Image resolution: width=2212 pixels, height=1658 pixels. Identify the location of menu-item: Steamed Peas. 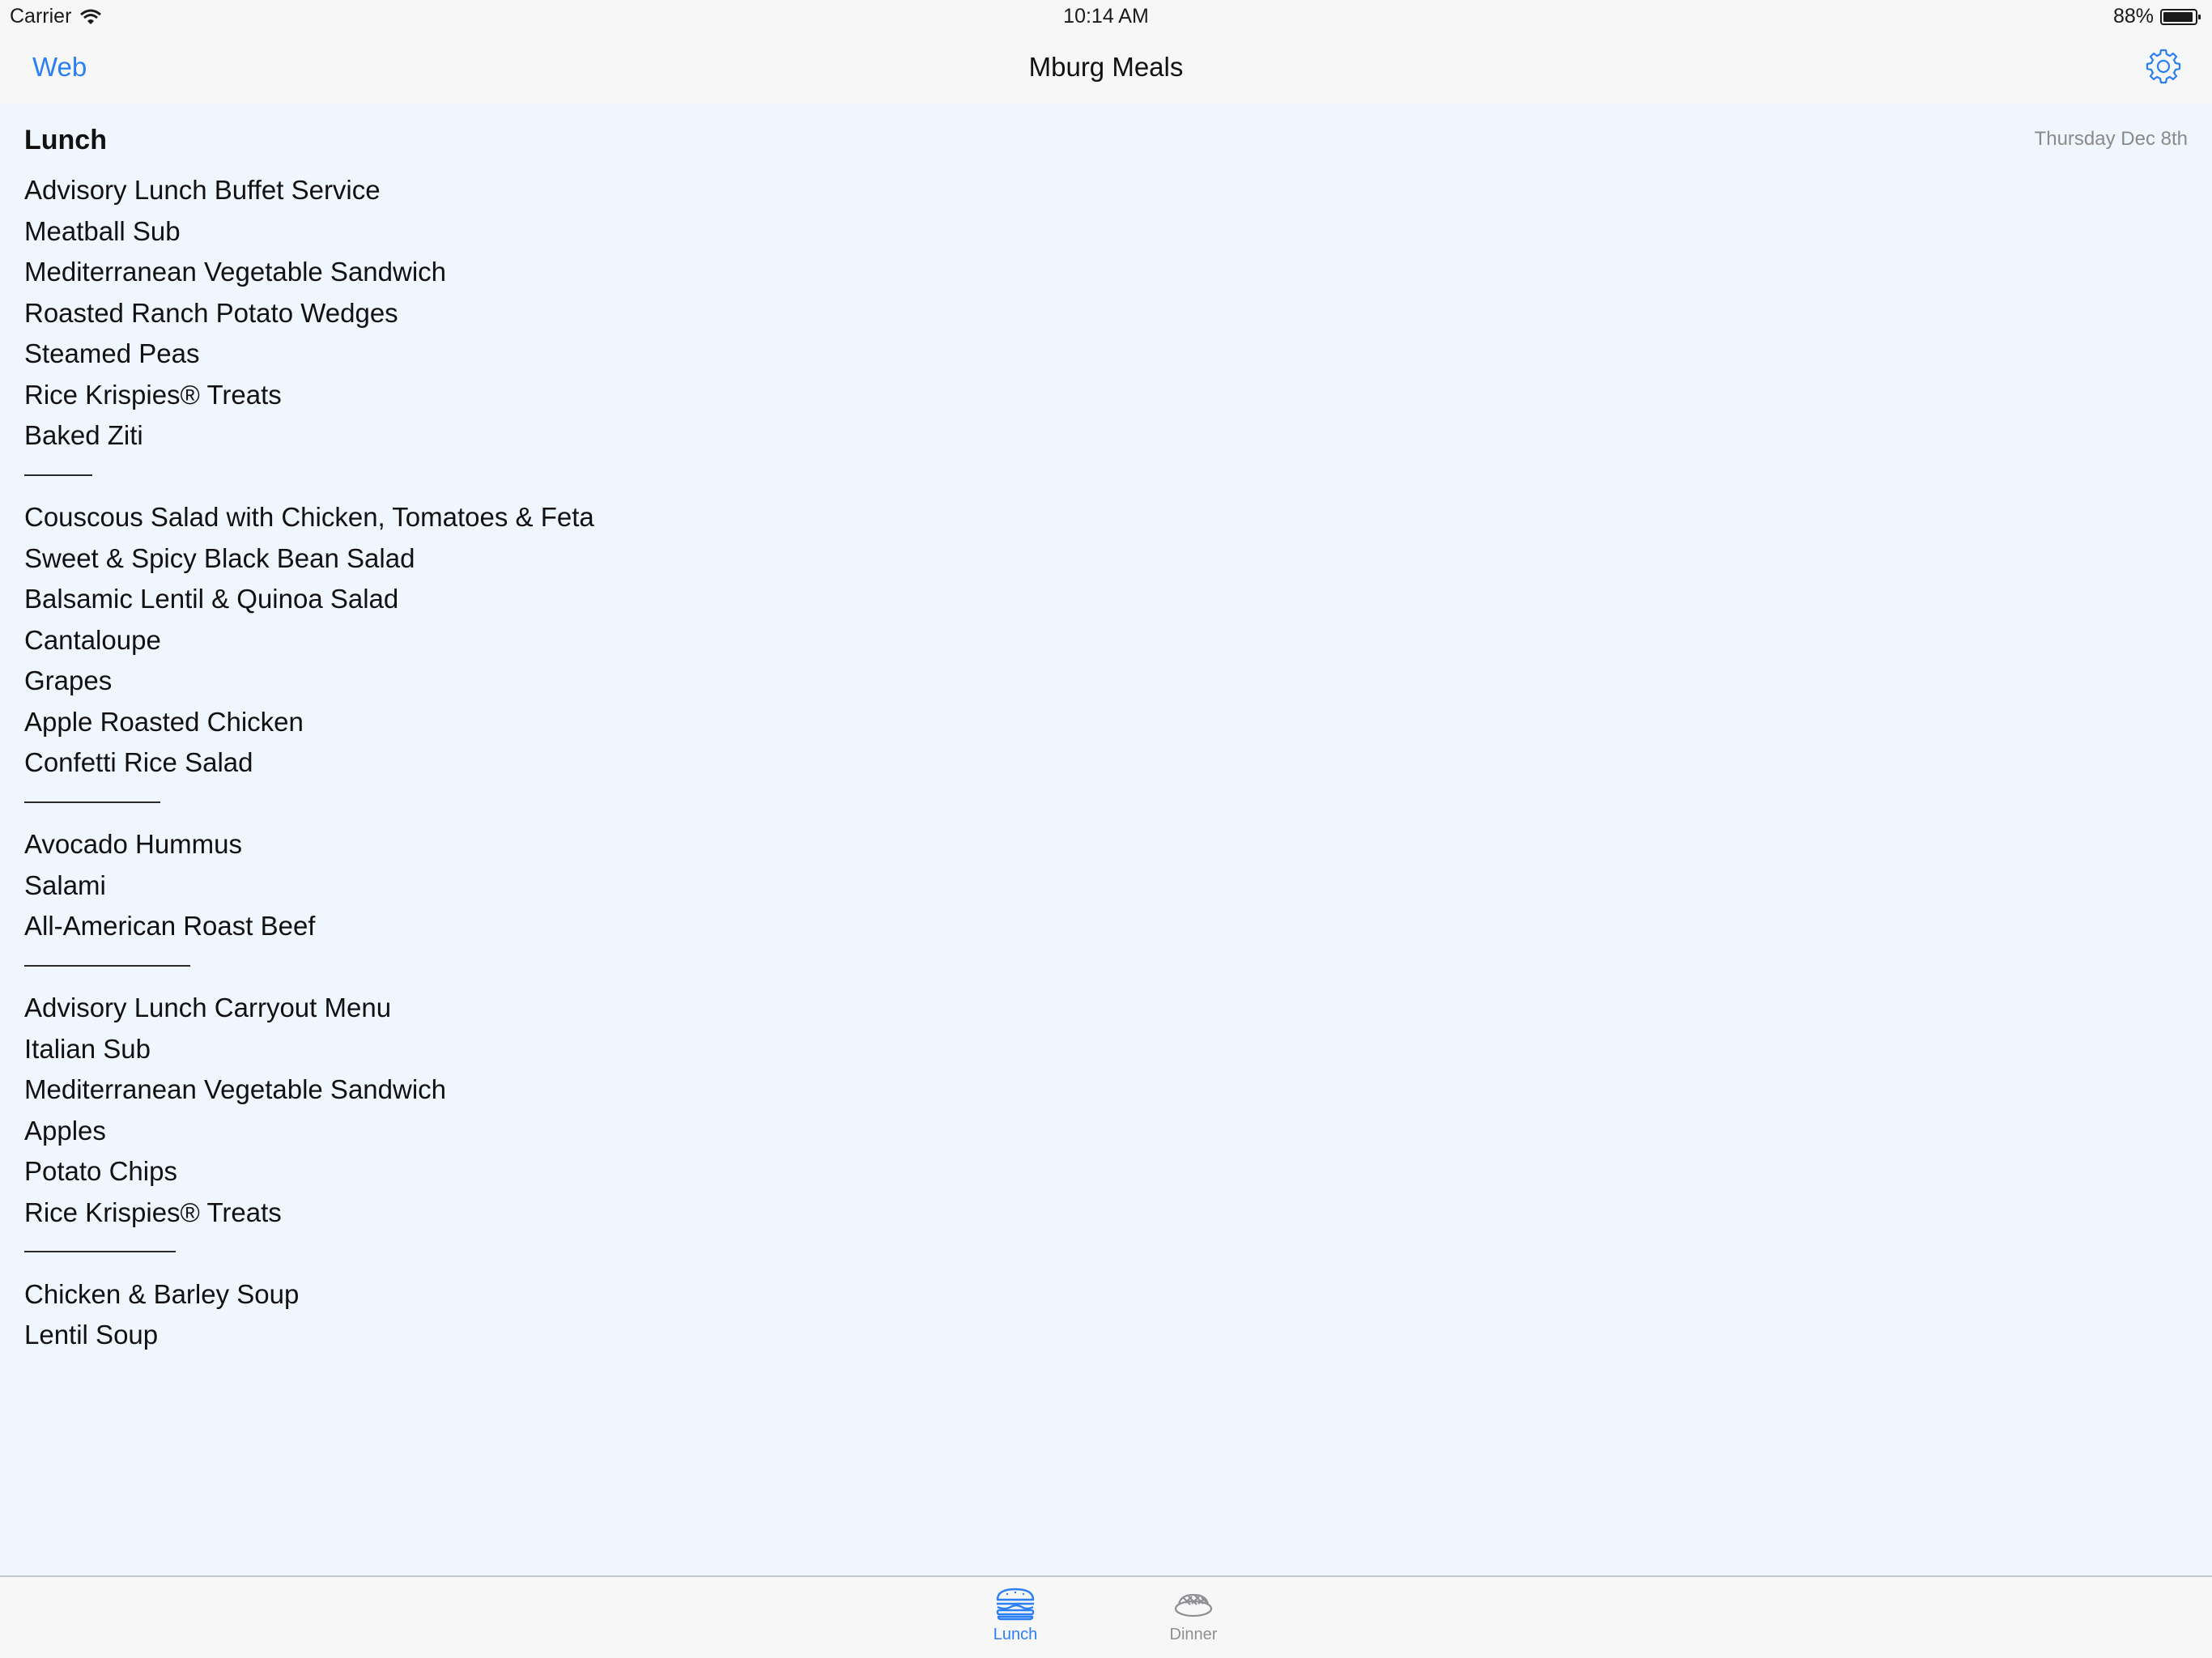
(112, 353).